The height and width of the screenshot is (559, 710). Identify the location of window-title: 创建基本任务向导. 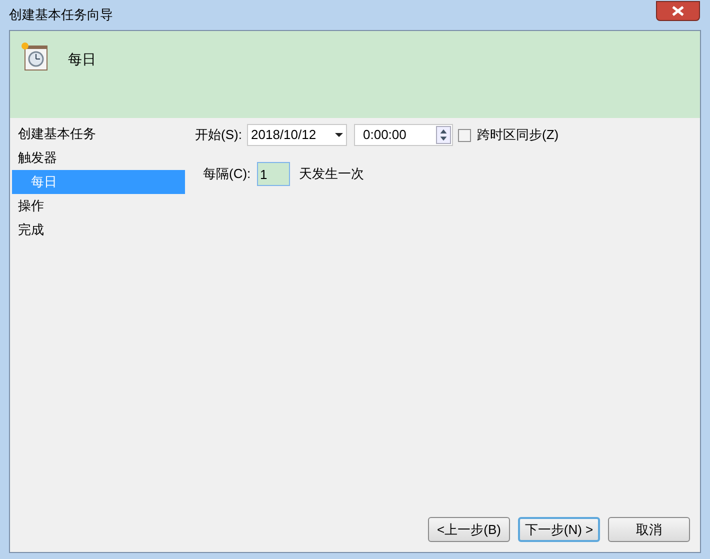
(61, 15).